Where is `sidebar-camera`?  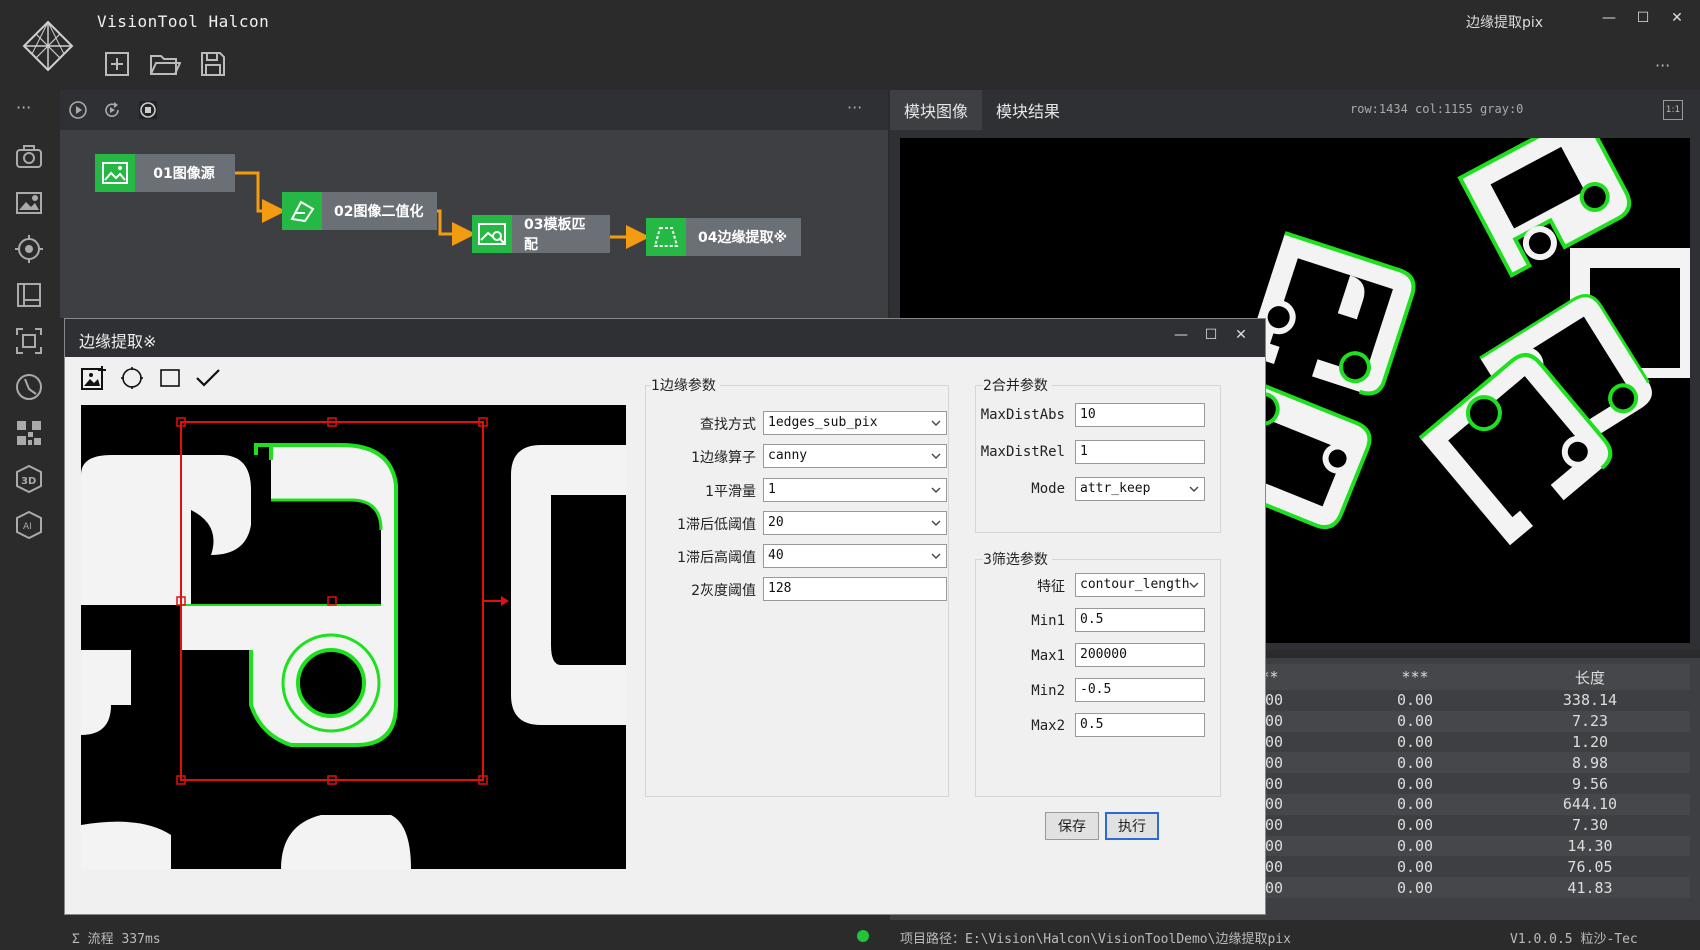
sidebar-camera is located at coordinates (29, 157).